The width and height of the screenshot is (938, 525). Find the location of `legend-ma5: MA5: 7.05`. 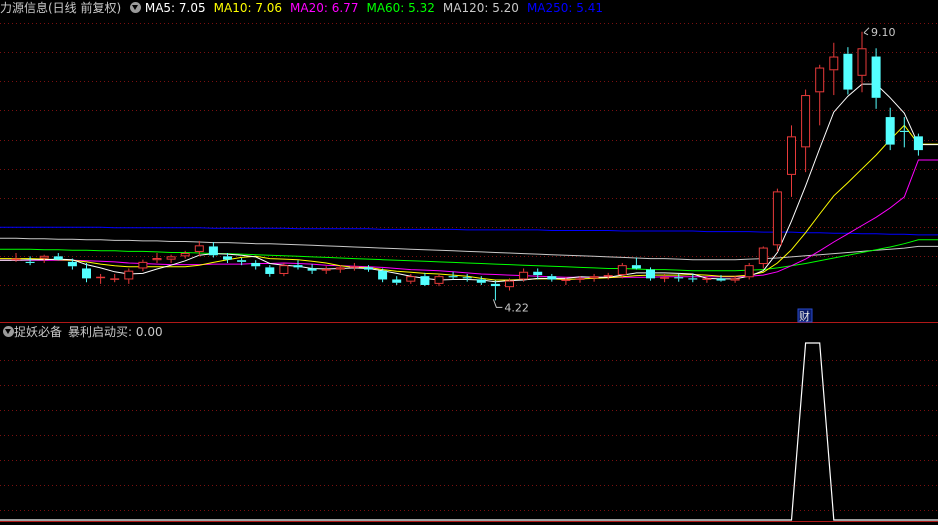

legend-ma5: MA5: 7.05 is located at coordinates (175, 8).